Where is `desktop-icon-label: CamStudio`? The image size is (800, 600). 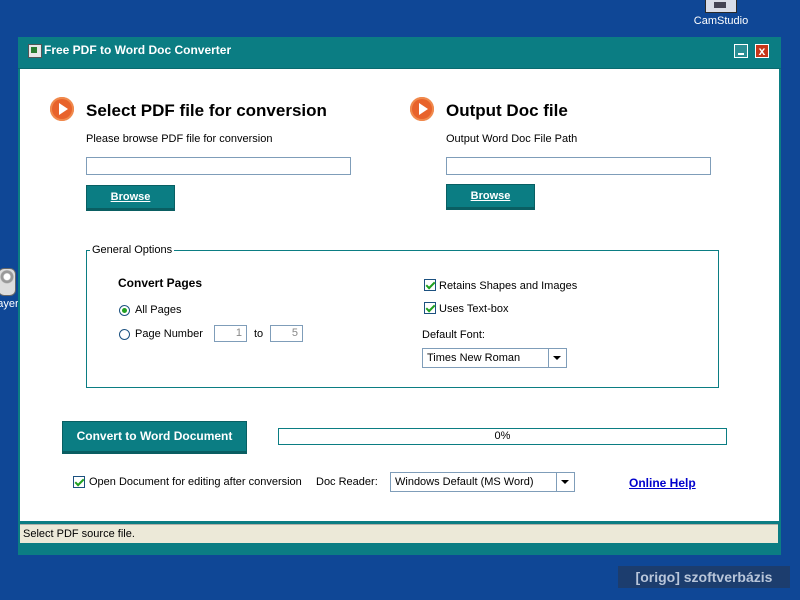
desktop-icon-label: CamStudio is located at coordinates (721, 21).